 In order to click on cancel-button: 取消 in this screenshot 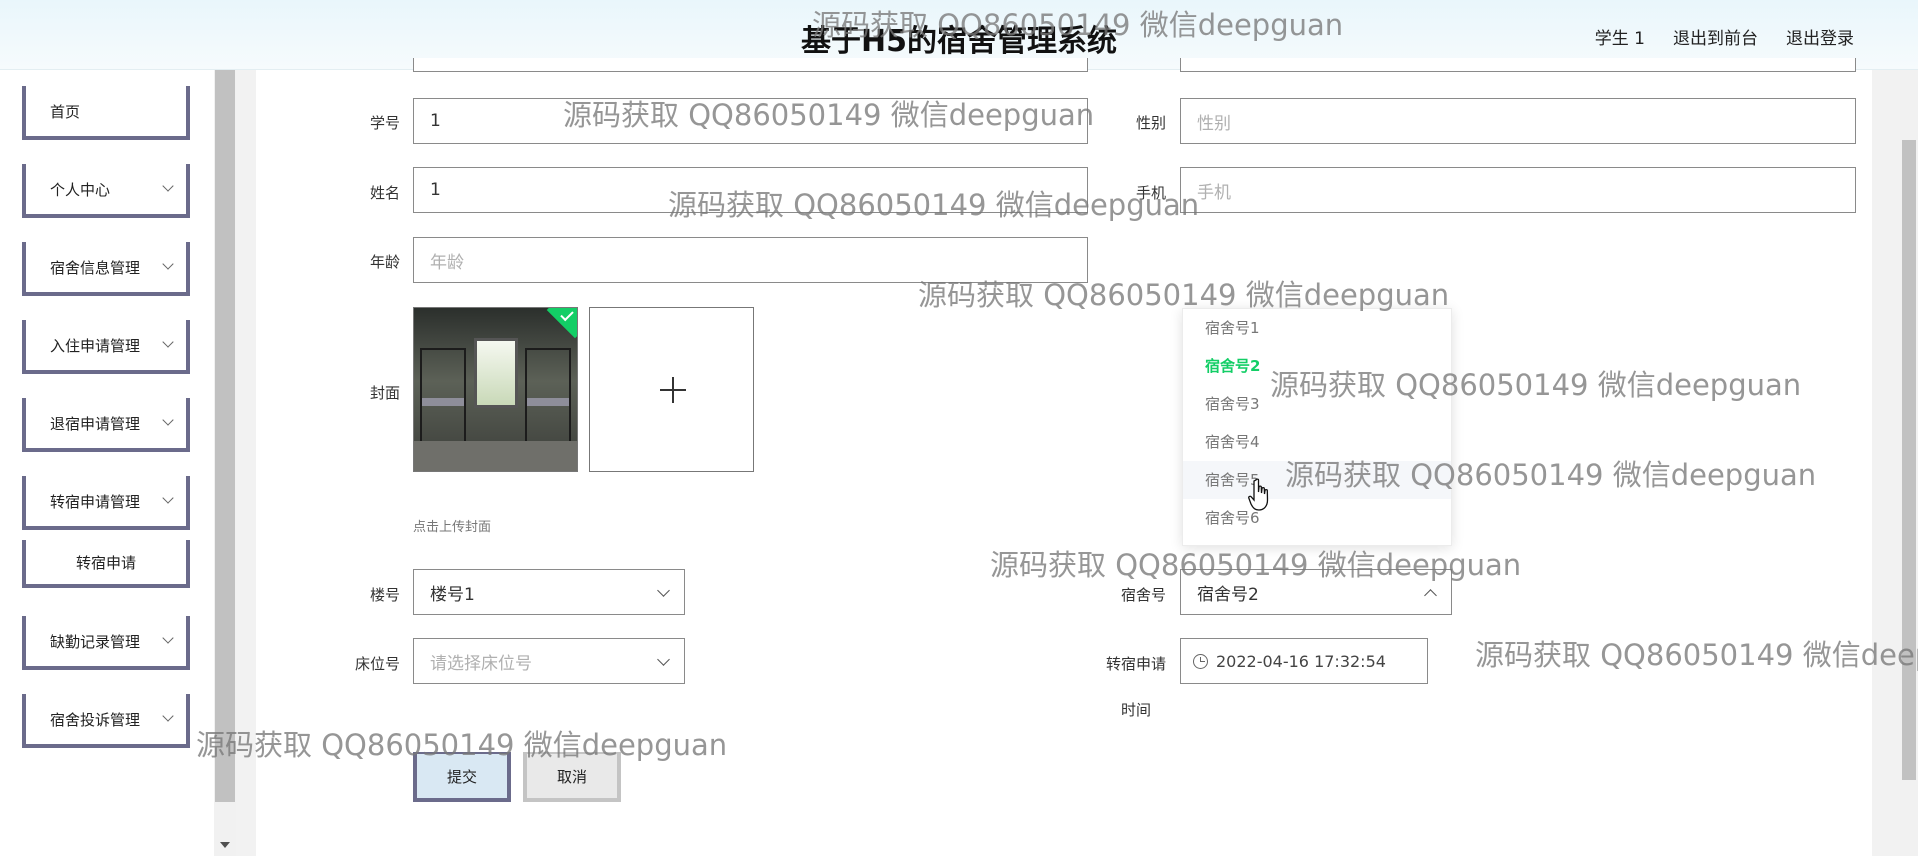, I will do `click(572, 777)`.